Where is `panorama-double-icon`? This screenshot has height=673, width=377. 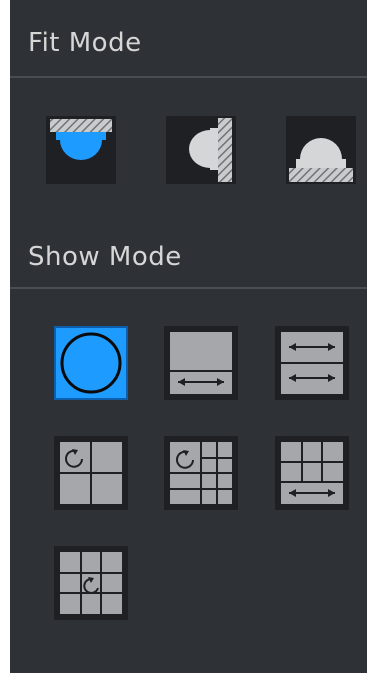 panorama-double-icon is located at coordinates (312, 363).